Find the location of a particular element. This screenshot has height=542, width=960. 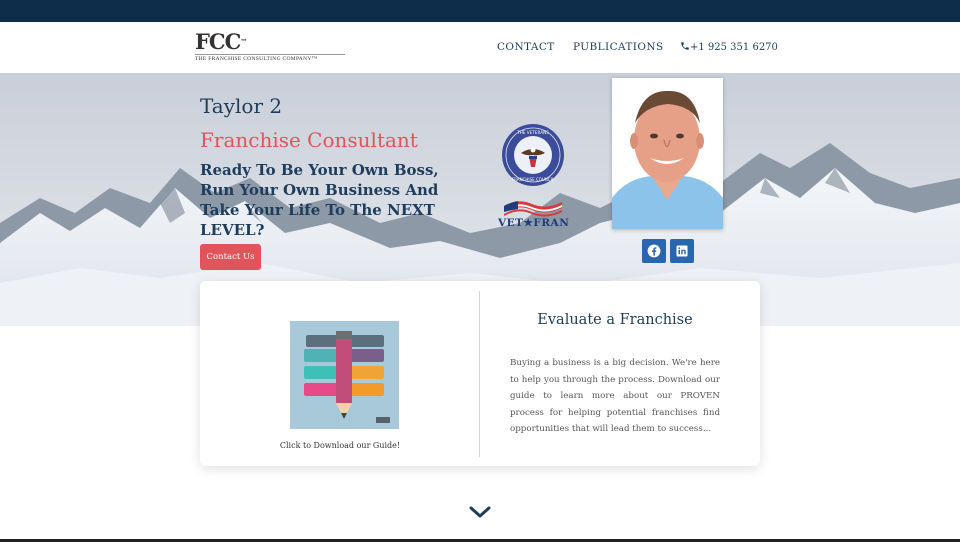

consultant-role: Franchise Consultant is located at coordinates (309, 140).